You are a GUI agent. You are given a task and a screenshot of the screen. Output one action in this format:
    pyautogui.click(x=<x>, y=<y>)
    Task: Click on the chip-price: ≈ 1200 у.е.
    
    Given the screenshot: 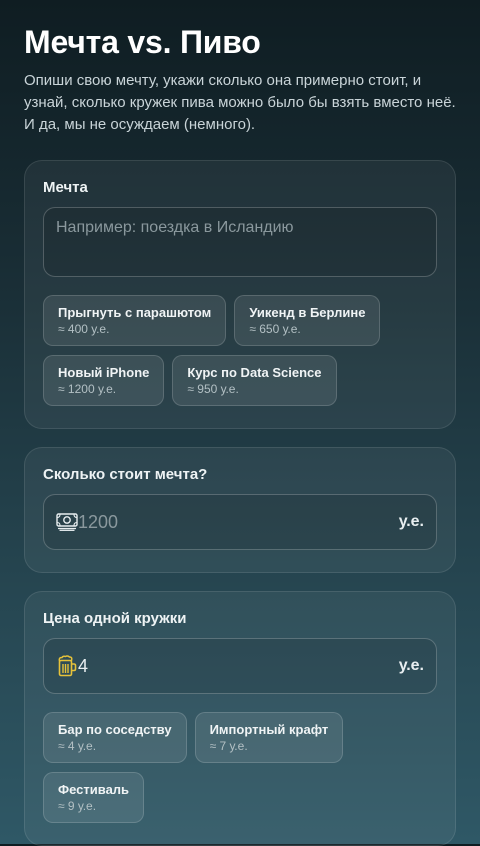 What is the action you would take?
    pyautogui.click(x=87, y=389)
    